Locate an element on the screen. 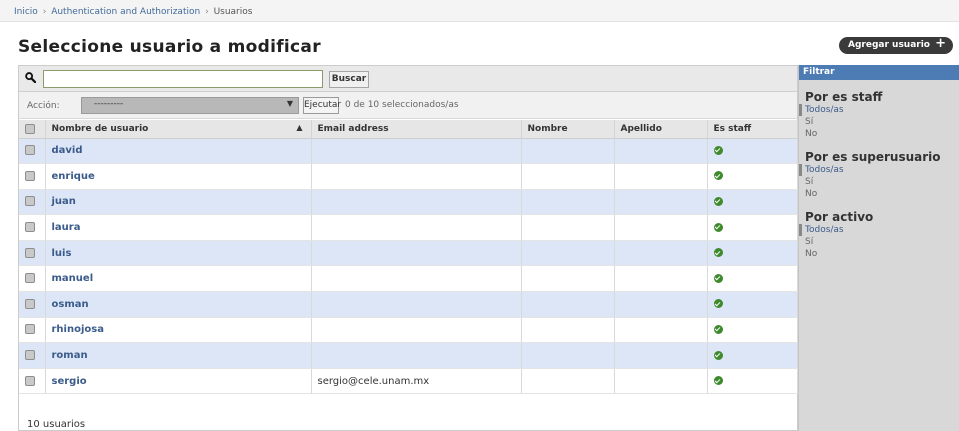 This screenshot has height=431, width=959. search-icon is located at coordinates (30, 77).